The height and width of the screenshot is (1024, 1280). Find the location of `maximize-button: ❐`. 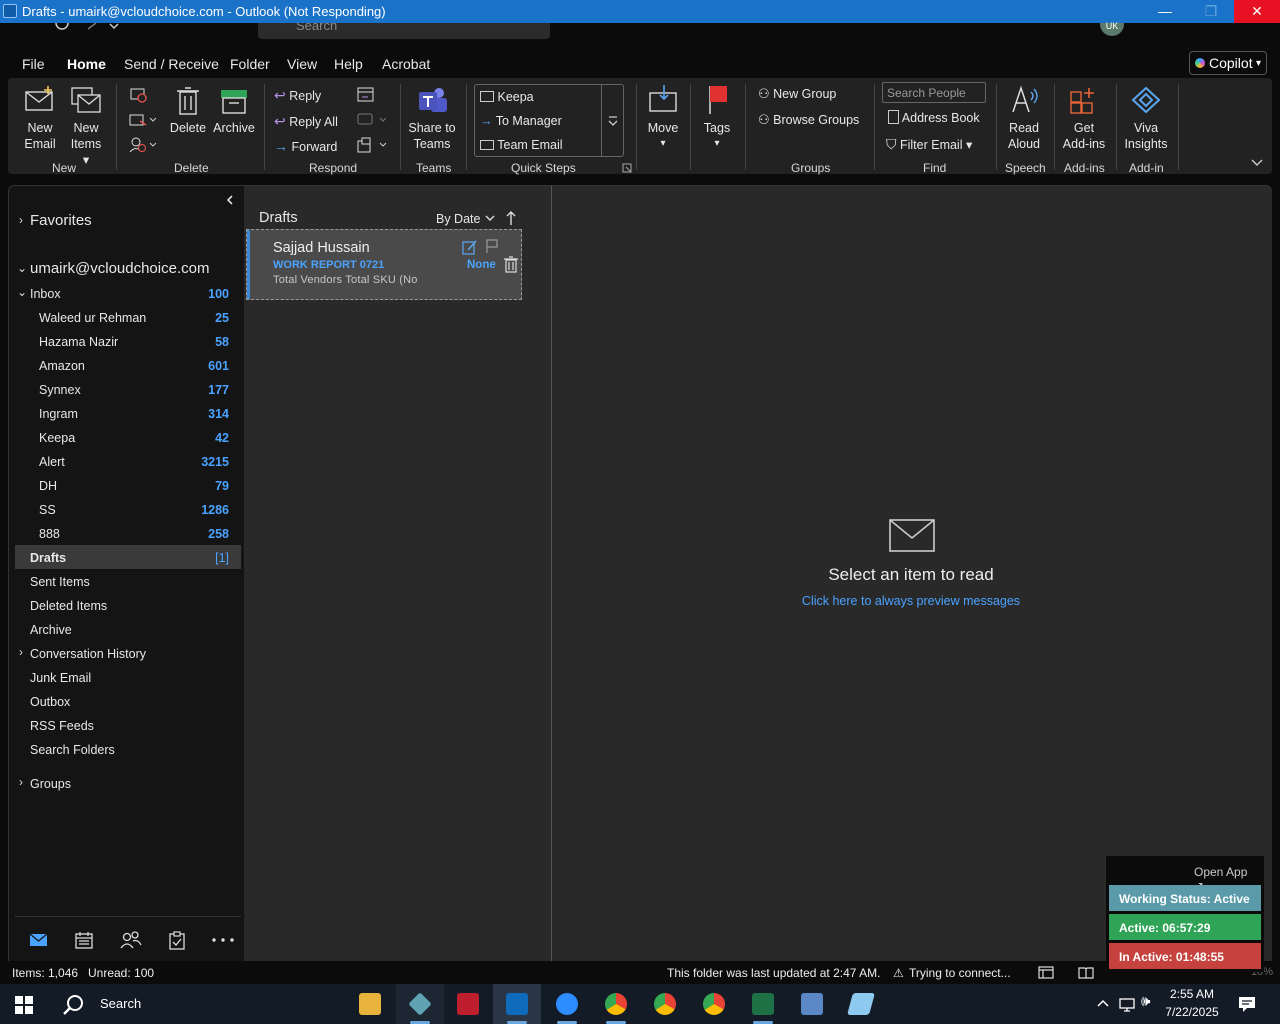

maximize-button: ❐ is located at coordinates (1211, 11).